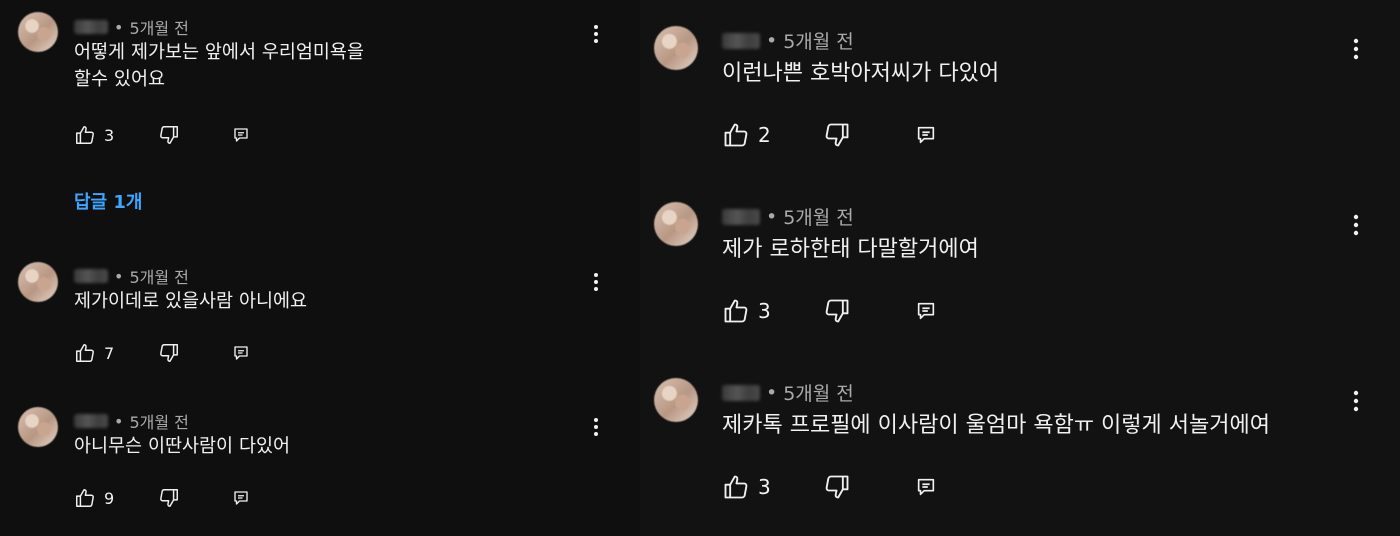  Describe the element at coordinates (109, 498) in the screenshot. I see `like-count: 9` at that location.